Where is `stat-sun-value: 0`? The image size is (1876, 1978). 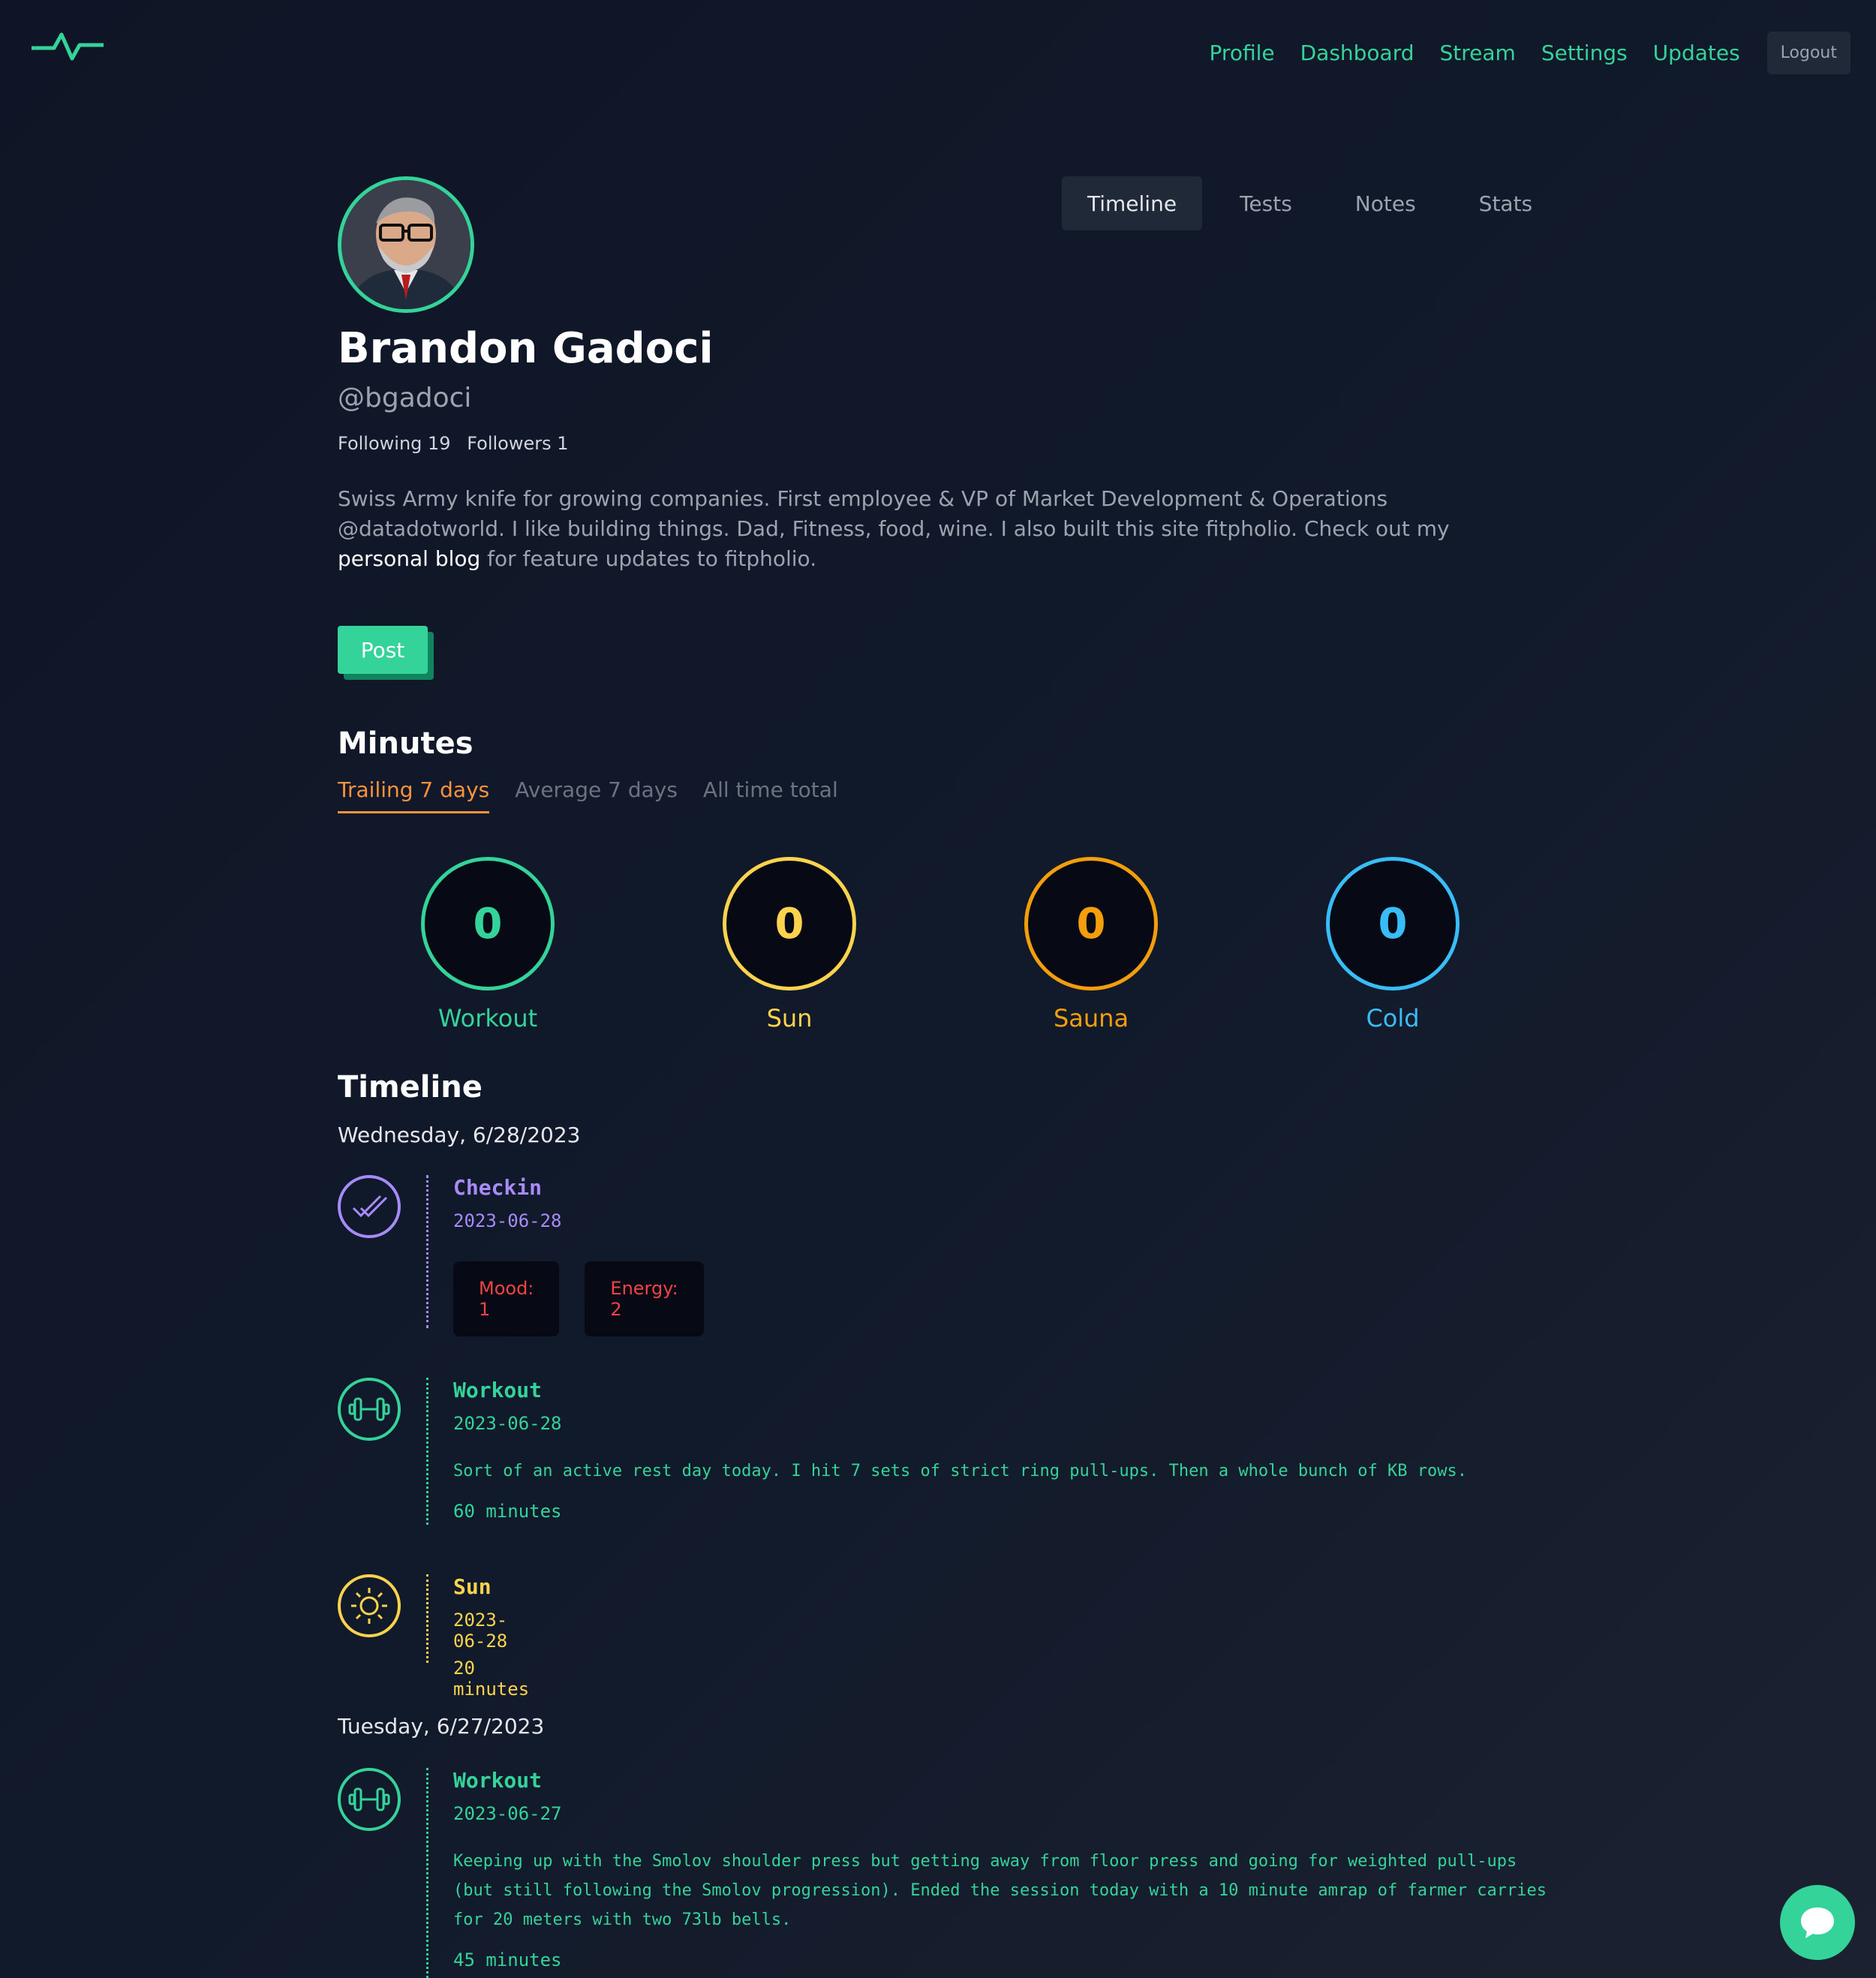 stat-sun-value: 0 is located at coordinates (789, 924).